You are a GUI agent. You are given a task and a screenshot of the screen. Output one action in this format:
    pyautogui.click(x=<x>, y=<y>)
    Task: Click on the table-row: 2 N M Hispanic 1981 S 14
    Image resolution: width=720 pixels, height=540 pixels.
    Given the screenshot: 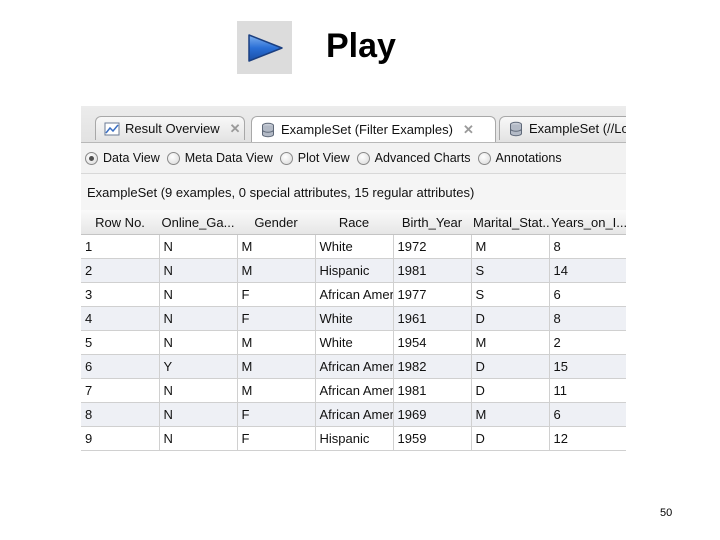 What is the action you would take?
    pyautogui.click(x=353, y=270)
    